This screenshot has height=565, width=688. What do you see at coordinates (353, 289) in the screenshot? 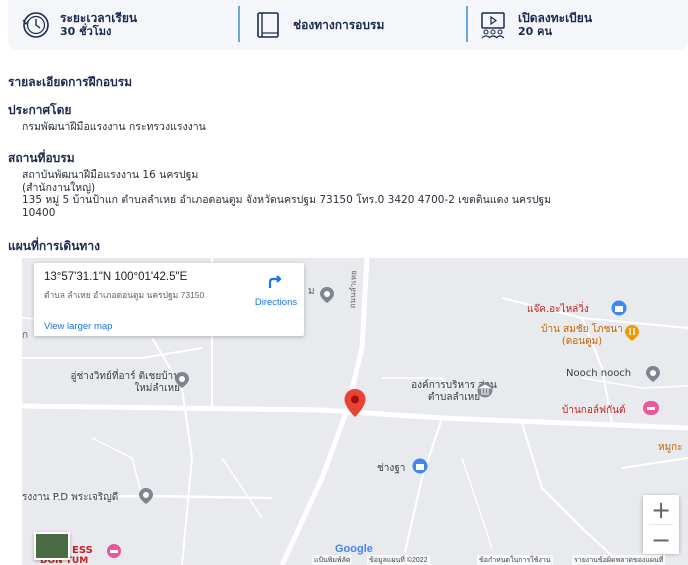
I see `road-label: ถนนลำเหย` at bounding box center [353, 289].